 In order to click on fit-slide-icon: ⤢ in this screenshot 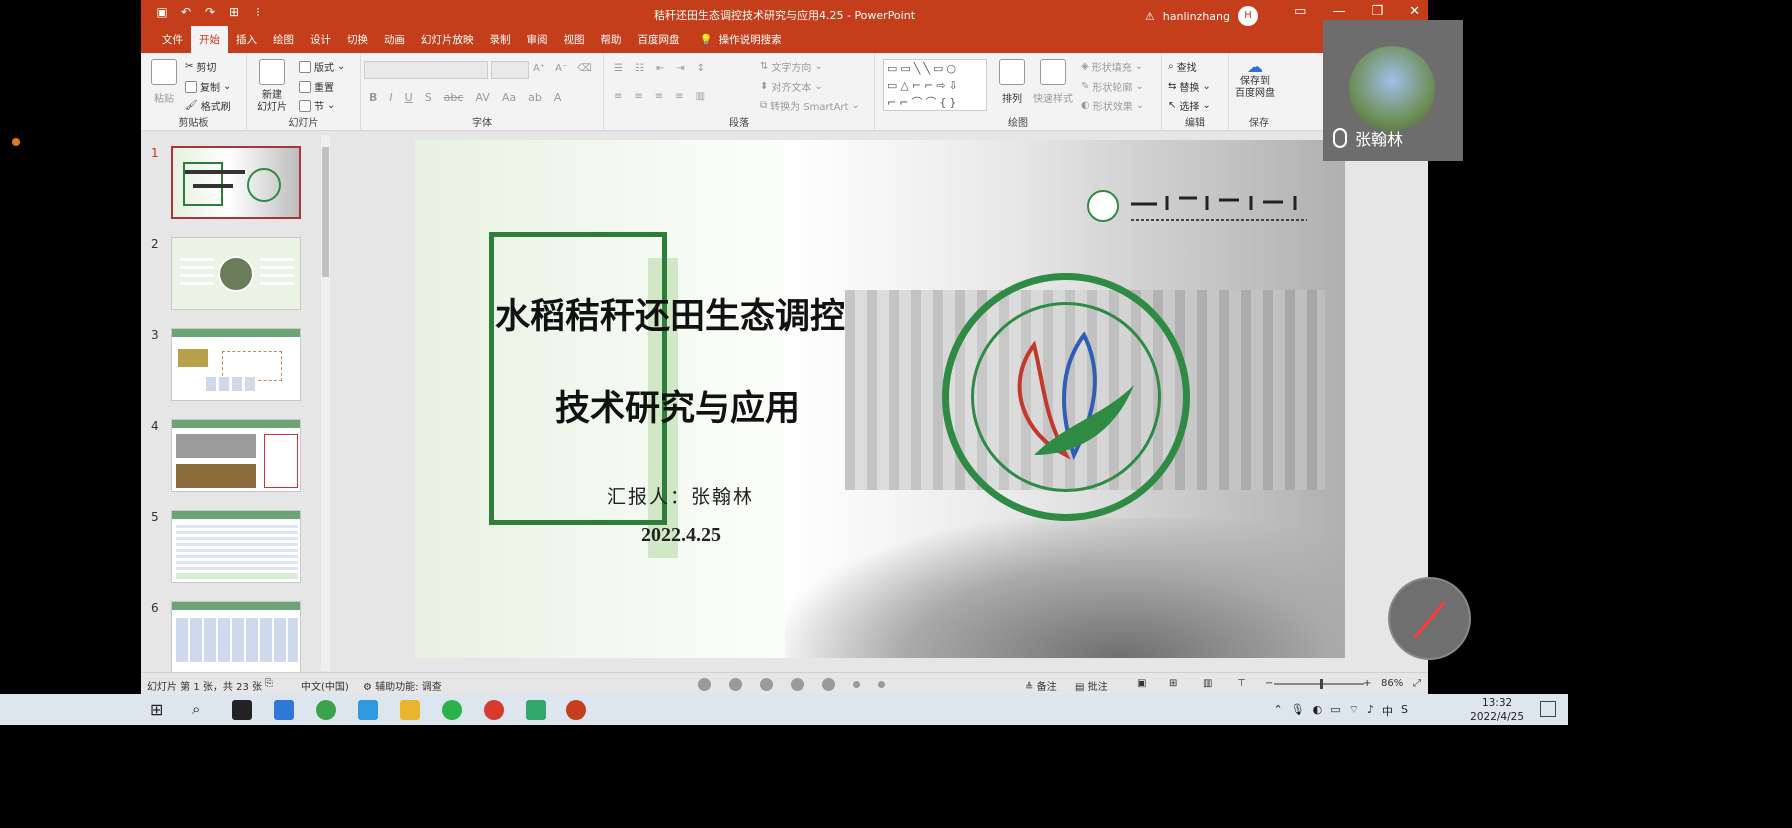, I will do `click(1417, 683)`.